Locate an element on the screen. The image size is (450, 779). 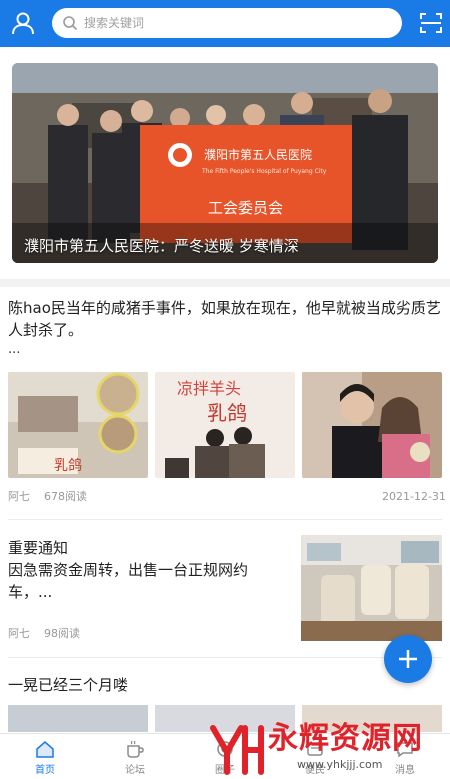
plus-icon is located at coordinates (408, 659).